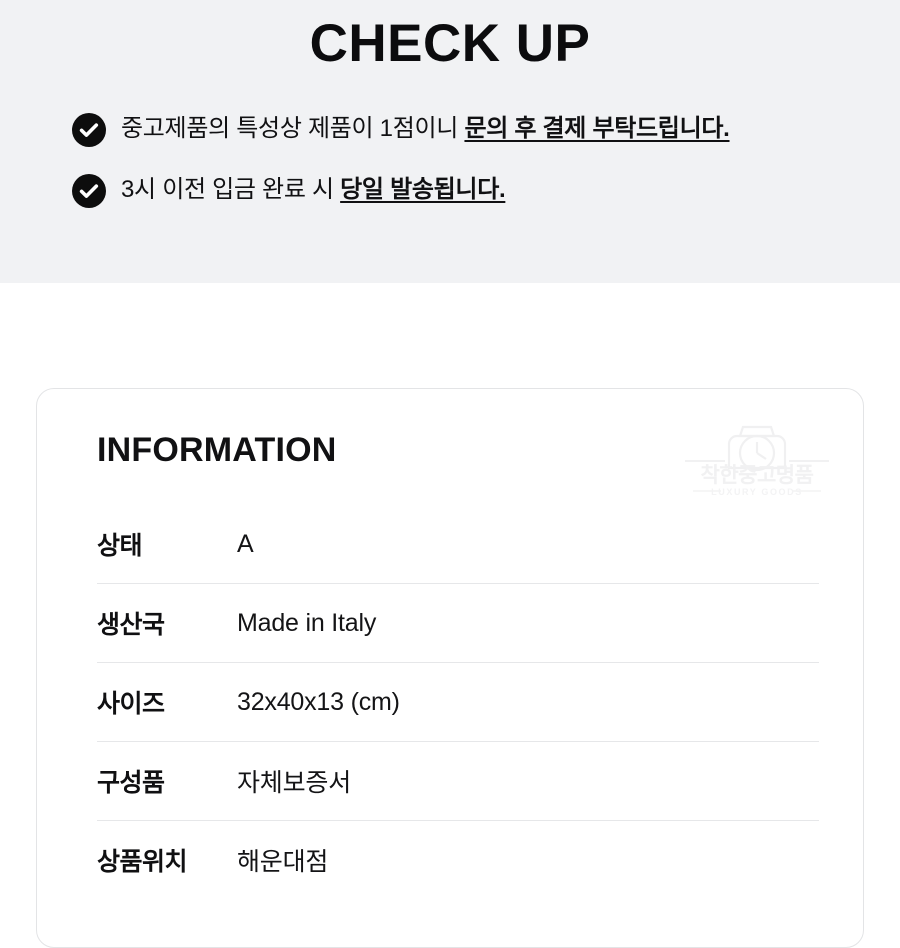  I want to click on section-spacer, so click(450, 335).